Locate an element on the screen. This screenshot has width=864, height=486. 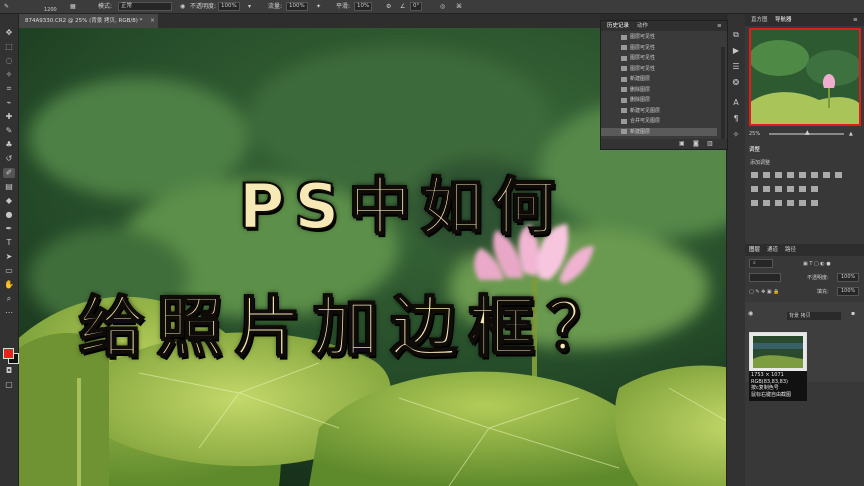
clone-stamp-tool-icon: ♣ is located at coordinates (9, 145).